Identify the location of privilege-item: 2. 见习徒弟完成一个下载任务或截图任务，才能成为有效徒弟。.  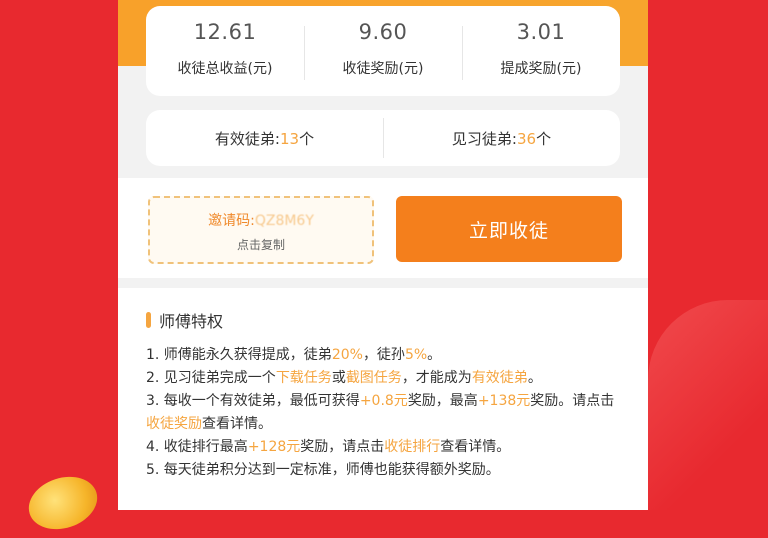
(386, 378).